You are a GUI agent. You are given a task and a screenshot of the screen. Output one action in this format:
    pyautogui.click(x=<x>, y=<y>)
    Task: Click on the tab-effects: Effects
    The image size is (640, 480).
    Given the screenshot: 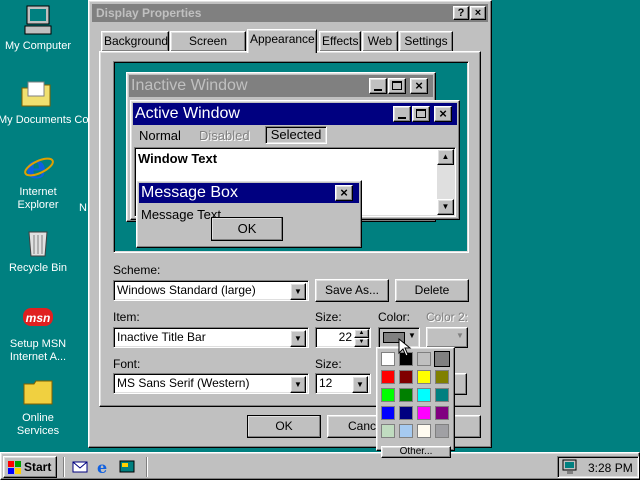 What is the action you would take?
    pyautogui.click(x=340, y=41)
    